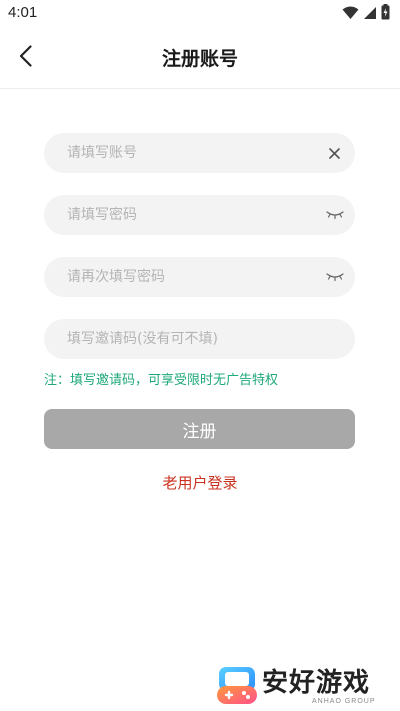  I want to click on password-input, so click(192, 215).